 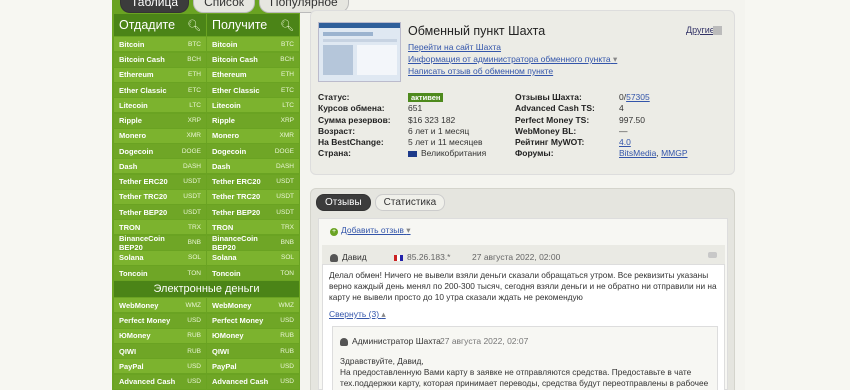 I want to click on give-currency-item: Bitcoin BTC, so click(x=160, y=44).